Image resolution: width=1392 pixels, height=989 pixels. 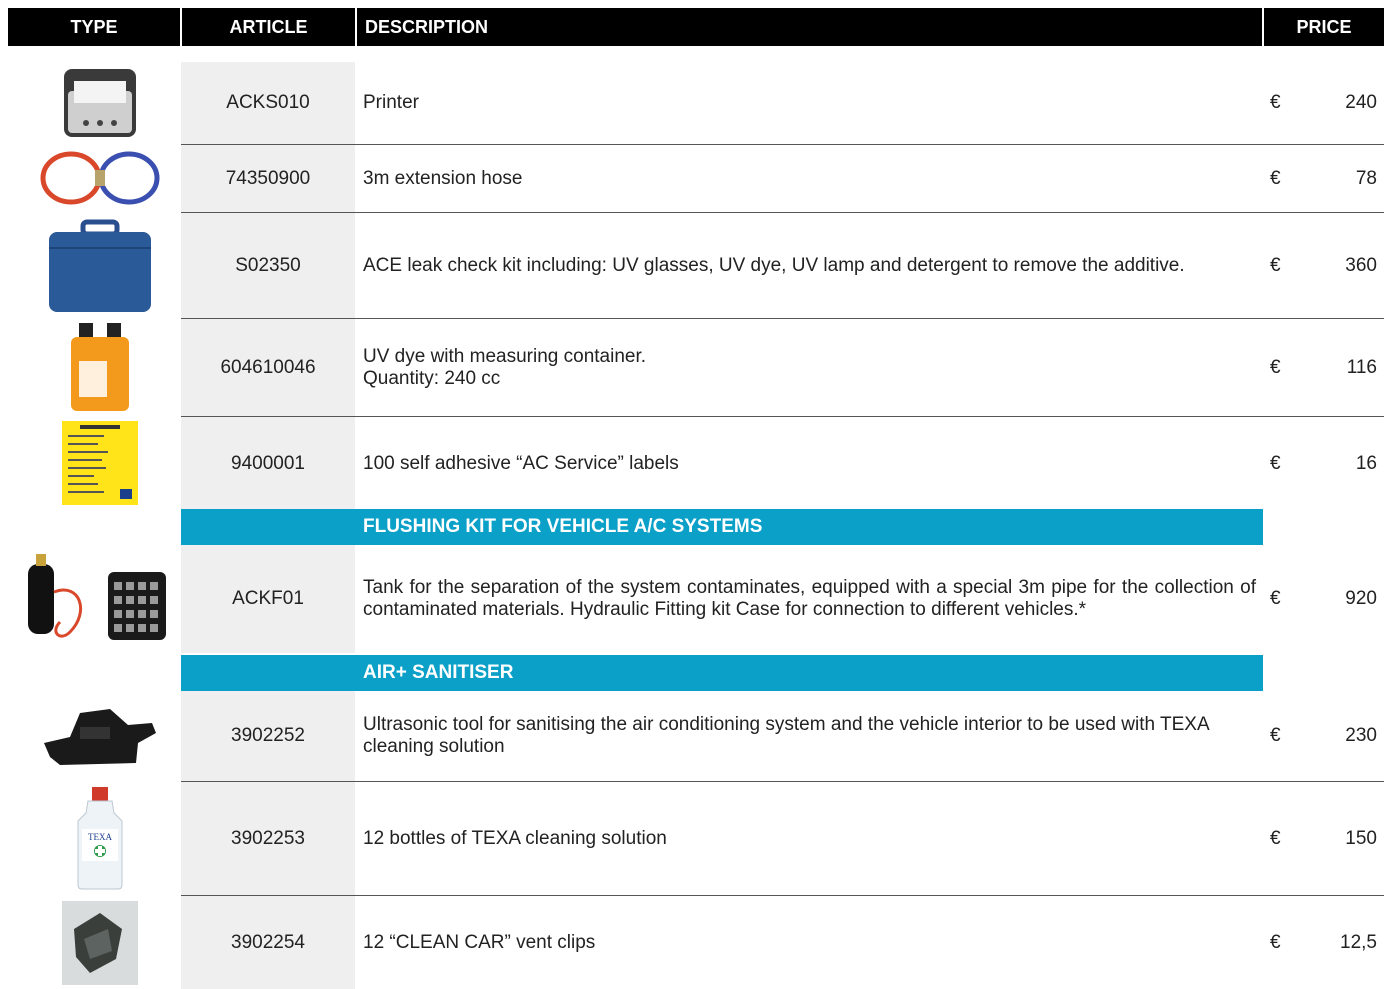 I want to click on article-cell: ACKF01, so click(x=268, y=598).